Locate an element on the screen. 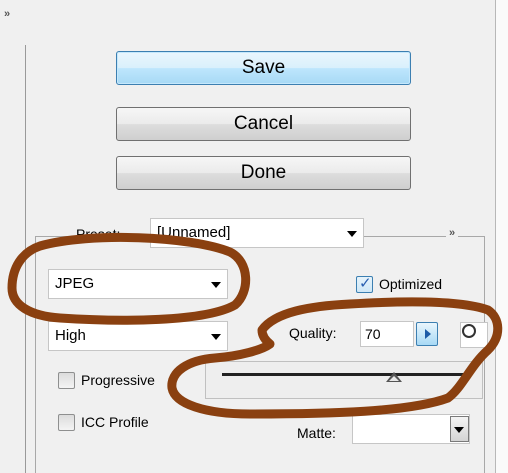  done-button: Done is located at coordinates (263, 173).